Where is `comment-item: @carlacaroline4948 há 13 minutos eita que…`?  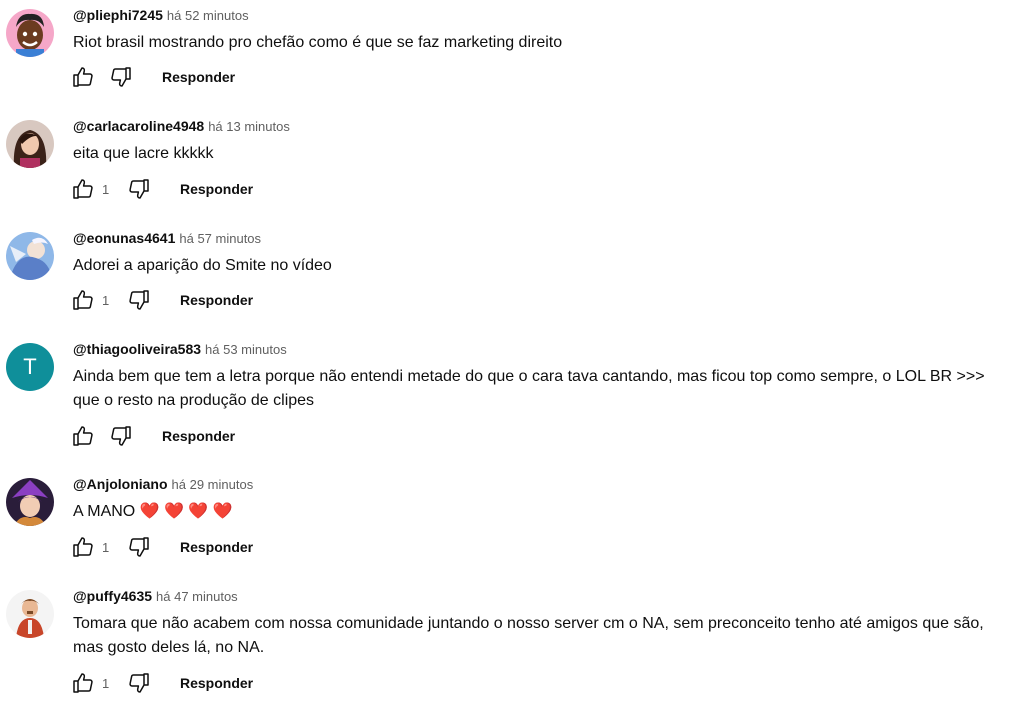 comment-item: @carlacaroline4948 há 13 minutos eita que… is located at coordinates (512, 166).